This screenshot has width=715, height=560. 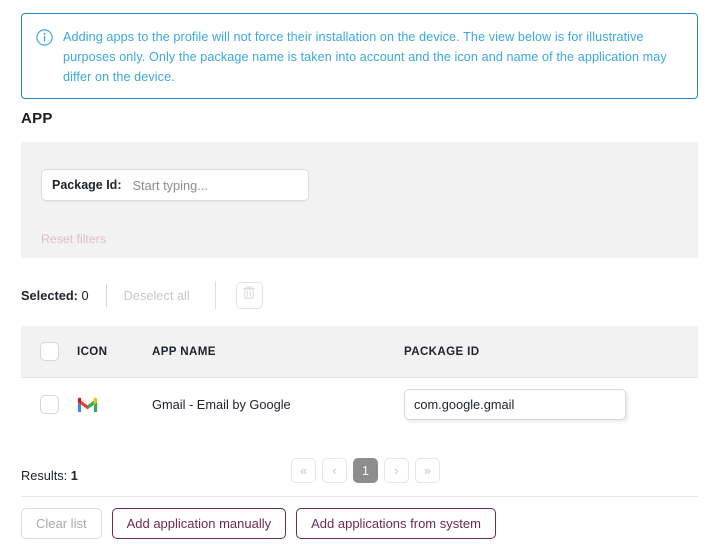 I want to click on results-bar: Results: 1 « ‹ 1 › », so click(x=359, y=475).